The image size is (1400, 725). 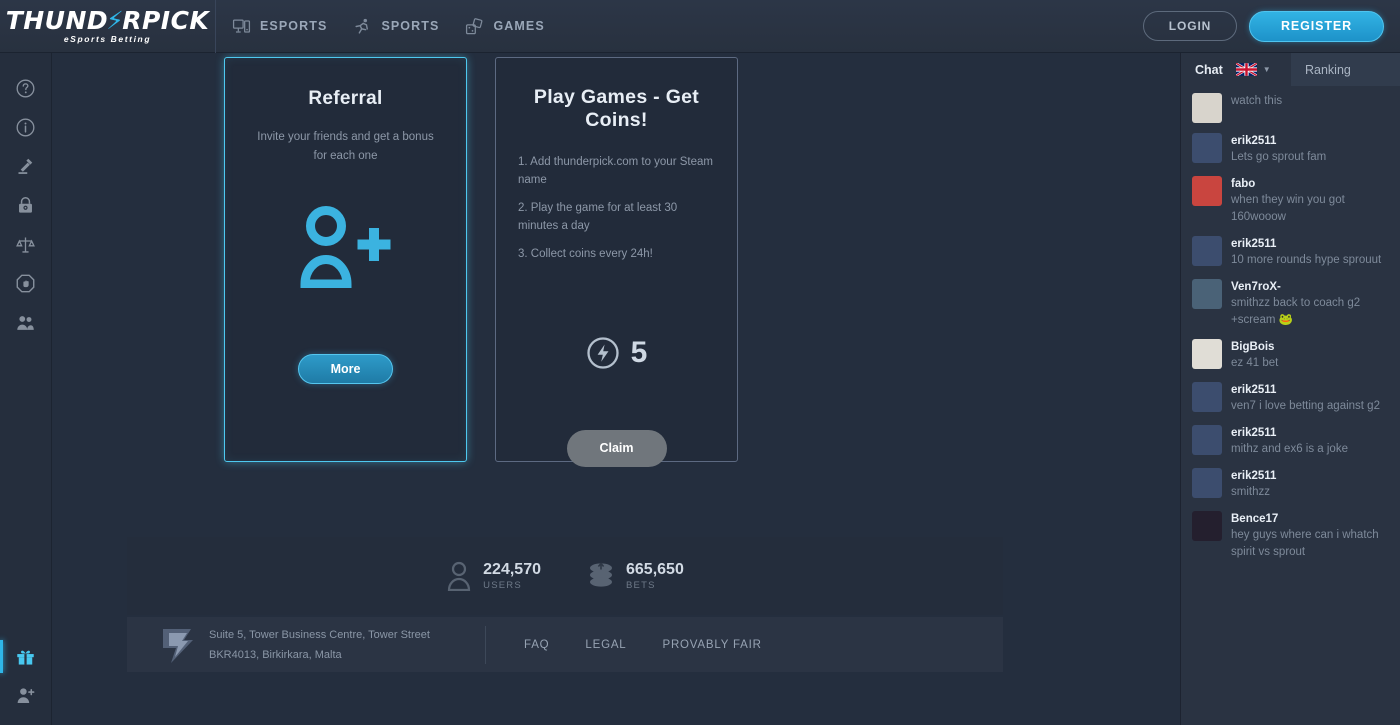 I want to click on chat-message-body: erik2511 smithzz, so click(x=1309, y=484).